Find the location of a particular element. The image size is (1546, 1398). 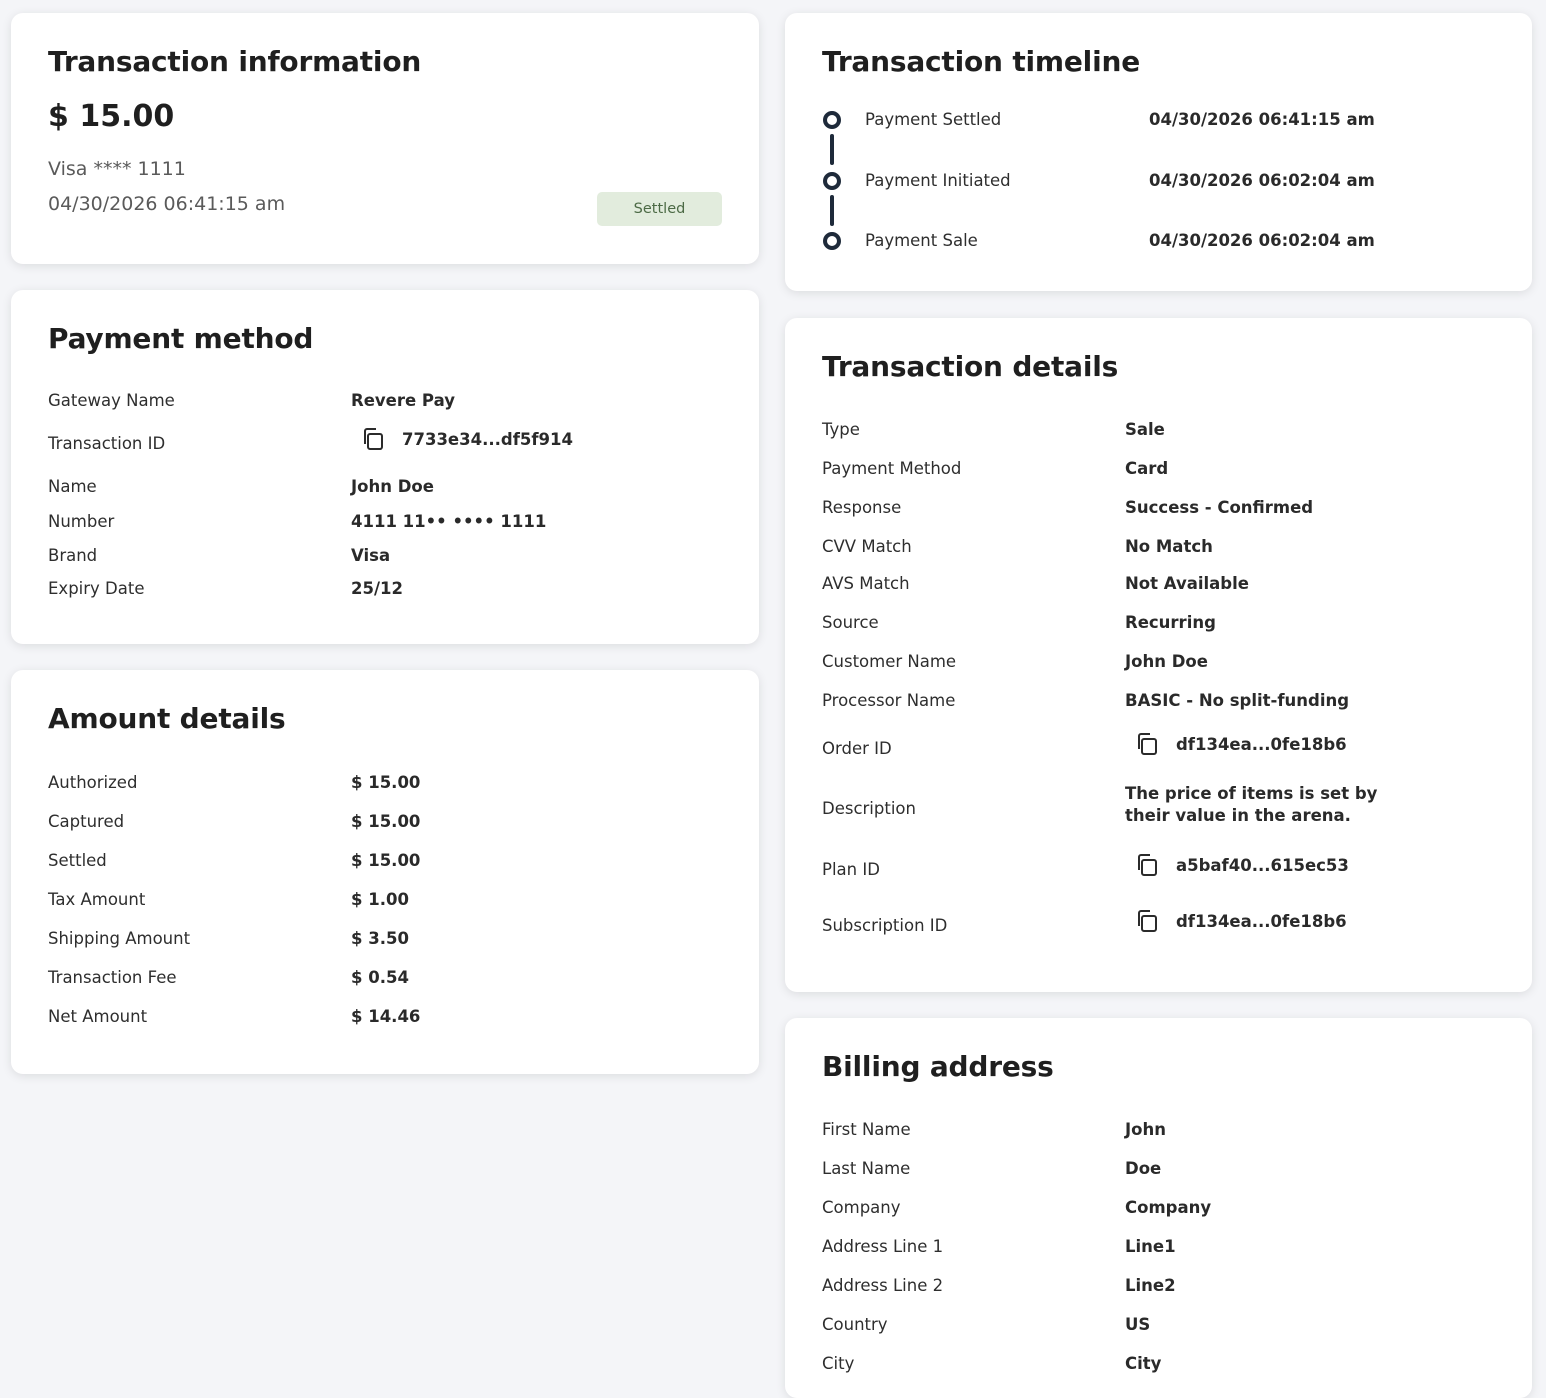

row-value: Doe is located at coordinates (1143, 1168).